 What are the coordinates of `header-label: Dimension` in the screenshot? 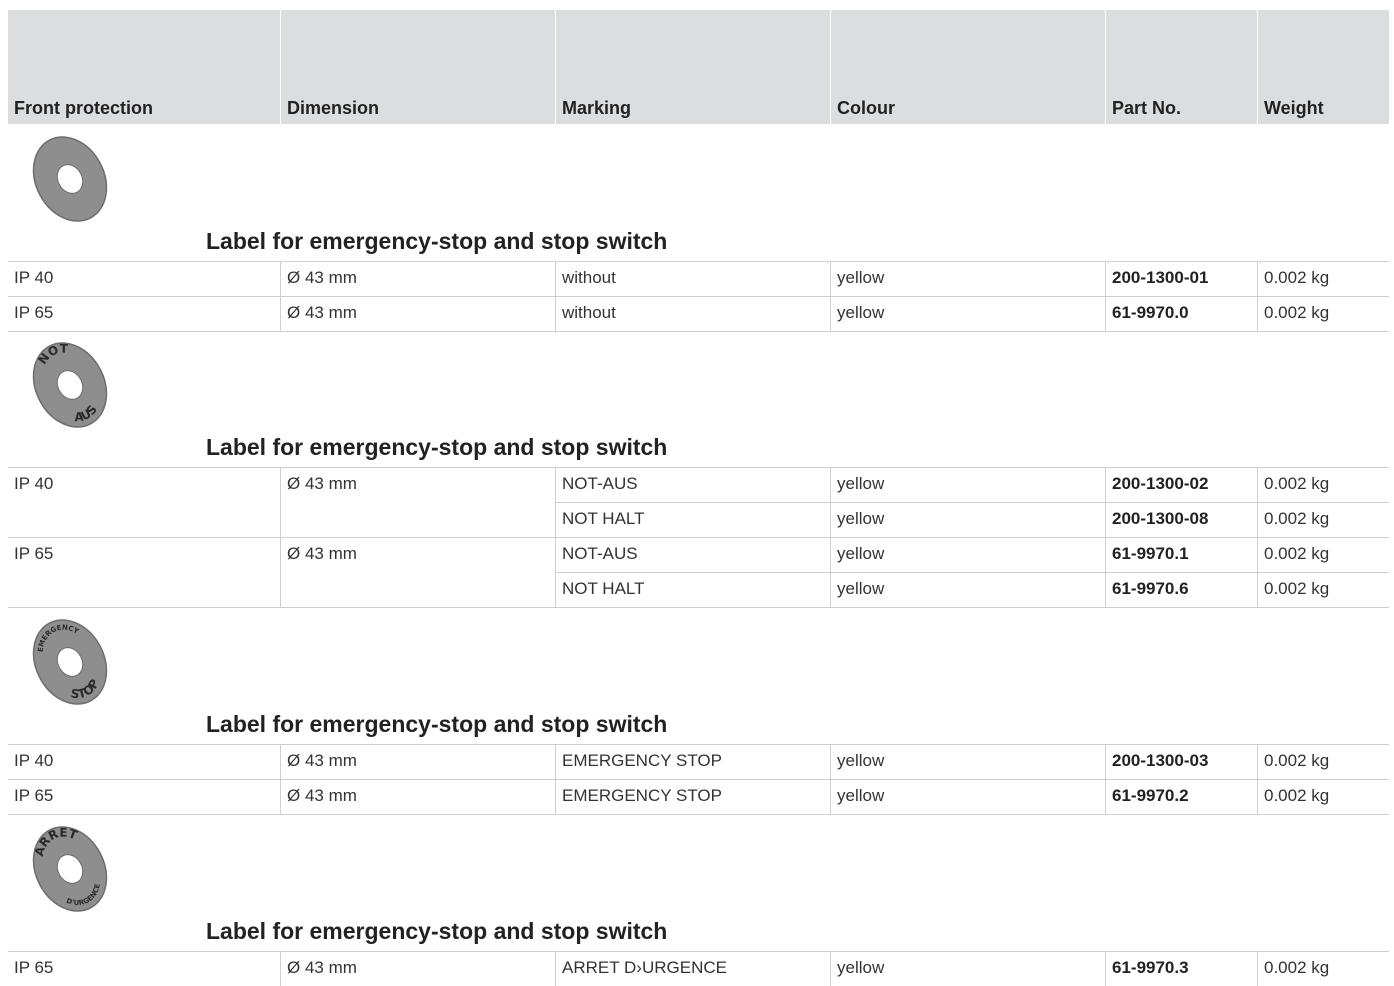 It's located at (333, 108).